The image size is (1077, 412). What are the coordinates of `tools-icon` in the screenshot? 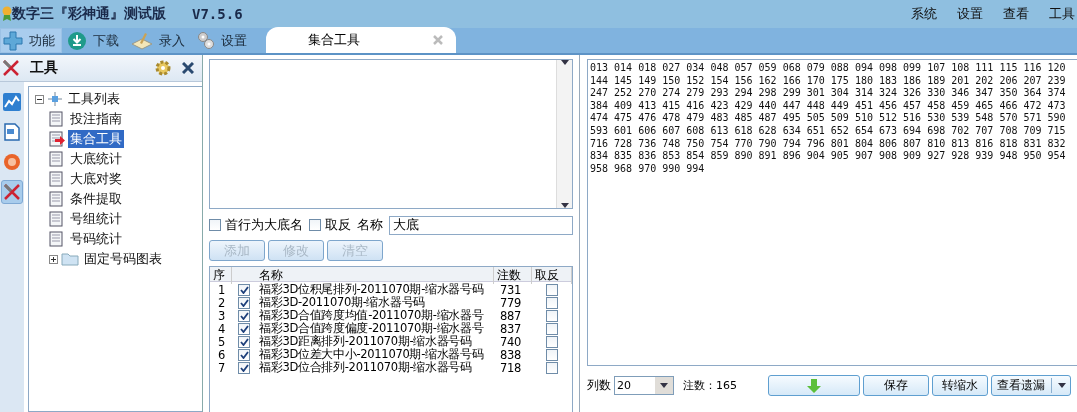 It's located at (12, 192).